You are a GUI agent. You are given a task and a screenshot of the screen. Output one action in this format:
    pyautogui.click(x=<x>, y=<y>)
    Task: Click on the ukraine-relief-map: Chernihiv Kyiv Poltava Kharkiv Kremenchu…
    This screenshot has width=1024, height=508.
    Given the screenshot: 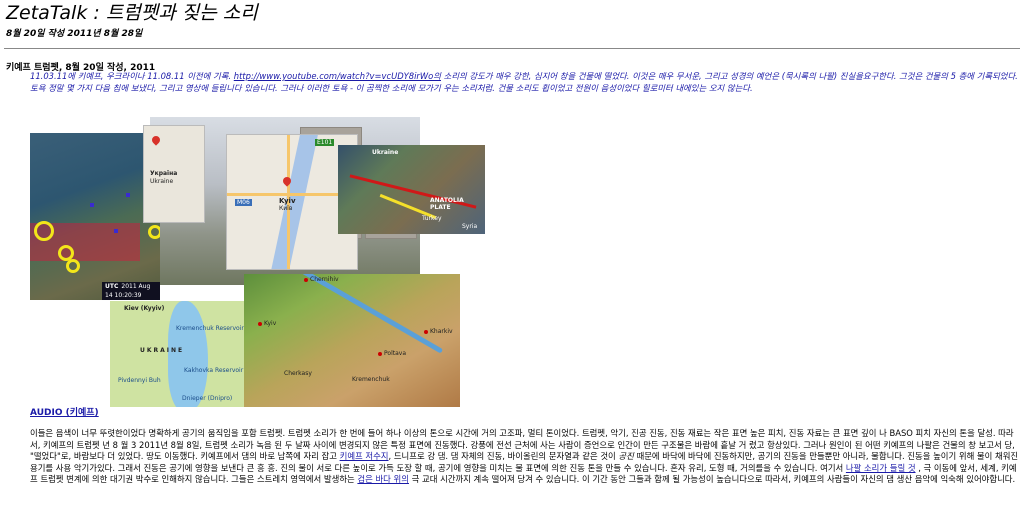 What is the action you would take?
    pyautogui.click(x=352, y=340)
    